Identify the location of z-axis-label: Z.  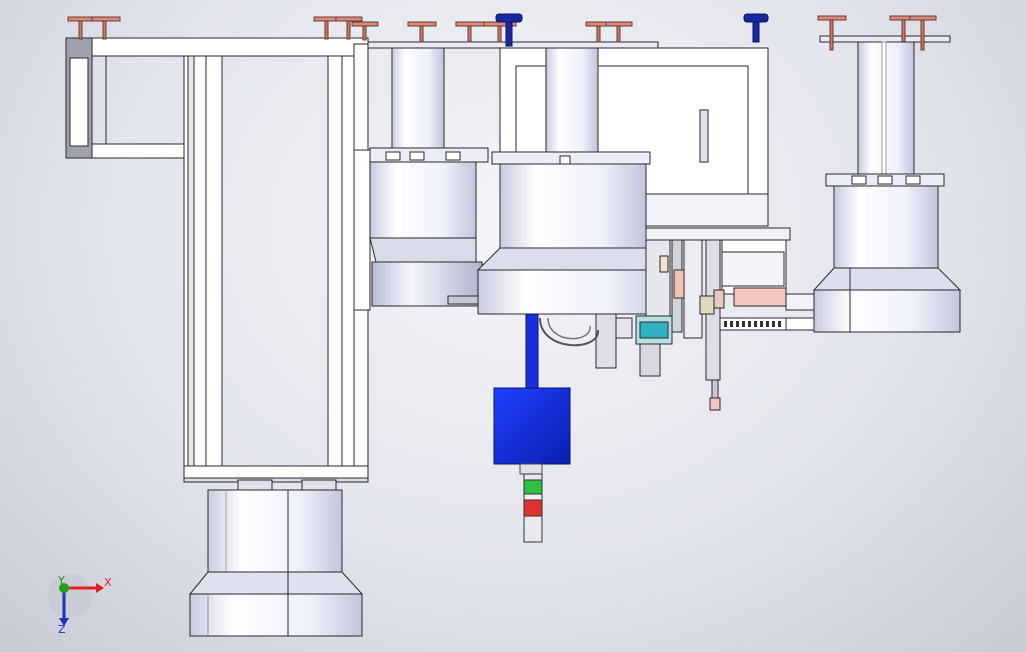
(62, 629).